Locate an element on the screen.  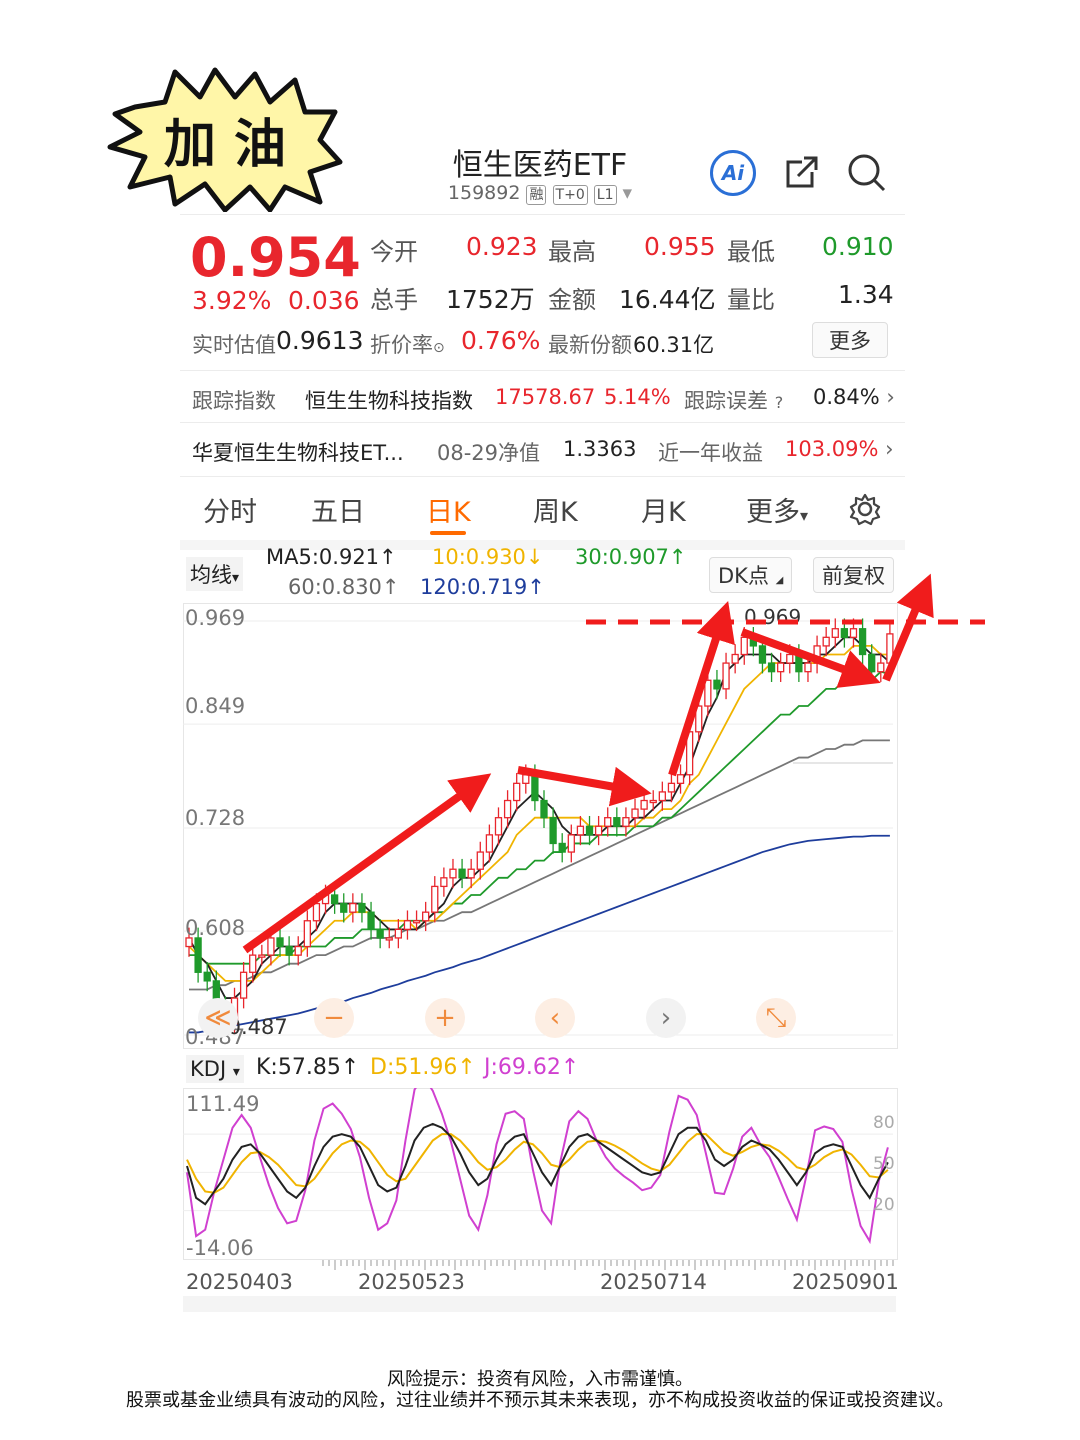
sticker-badge: 加 油 is located at coordinates (225, 139).